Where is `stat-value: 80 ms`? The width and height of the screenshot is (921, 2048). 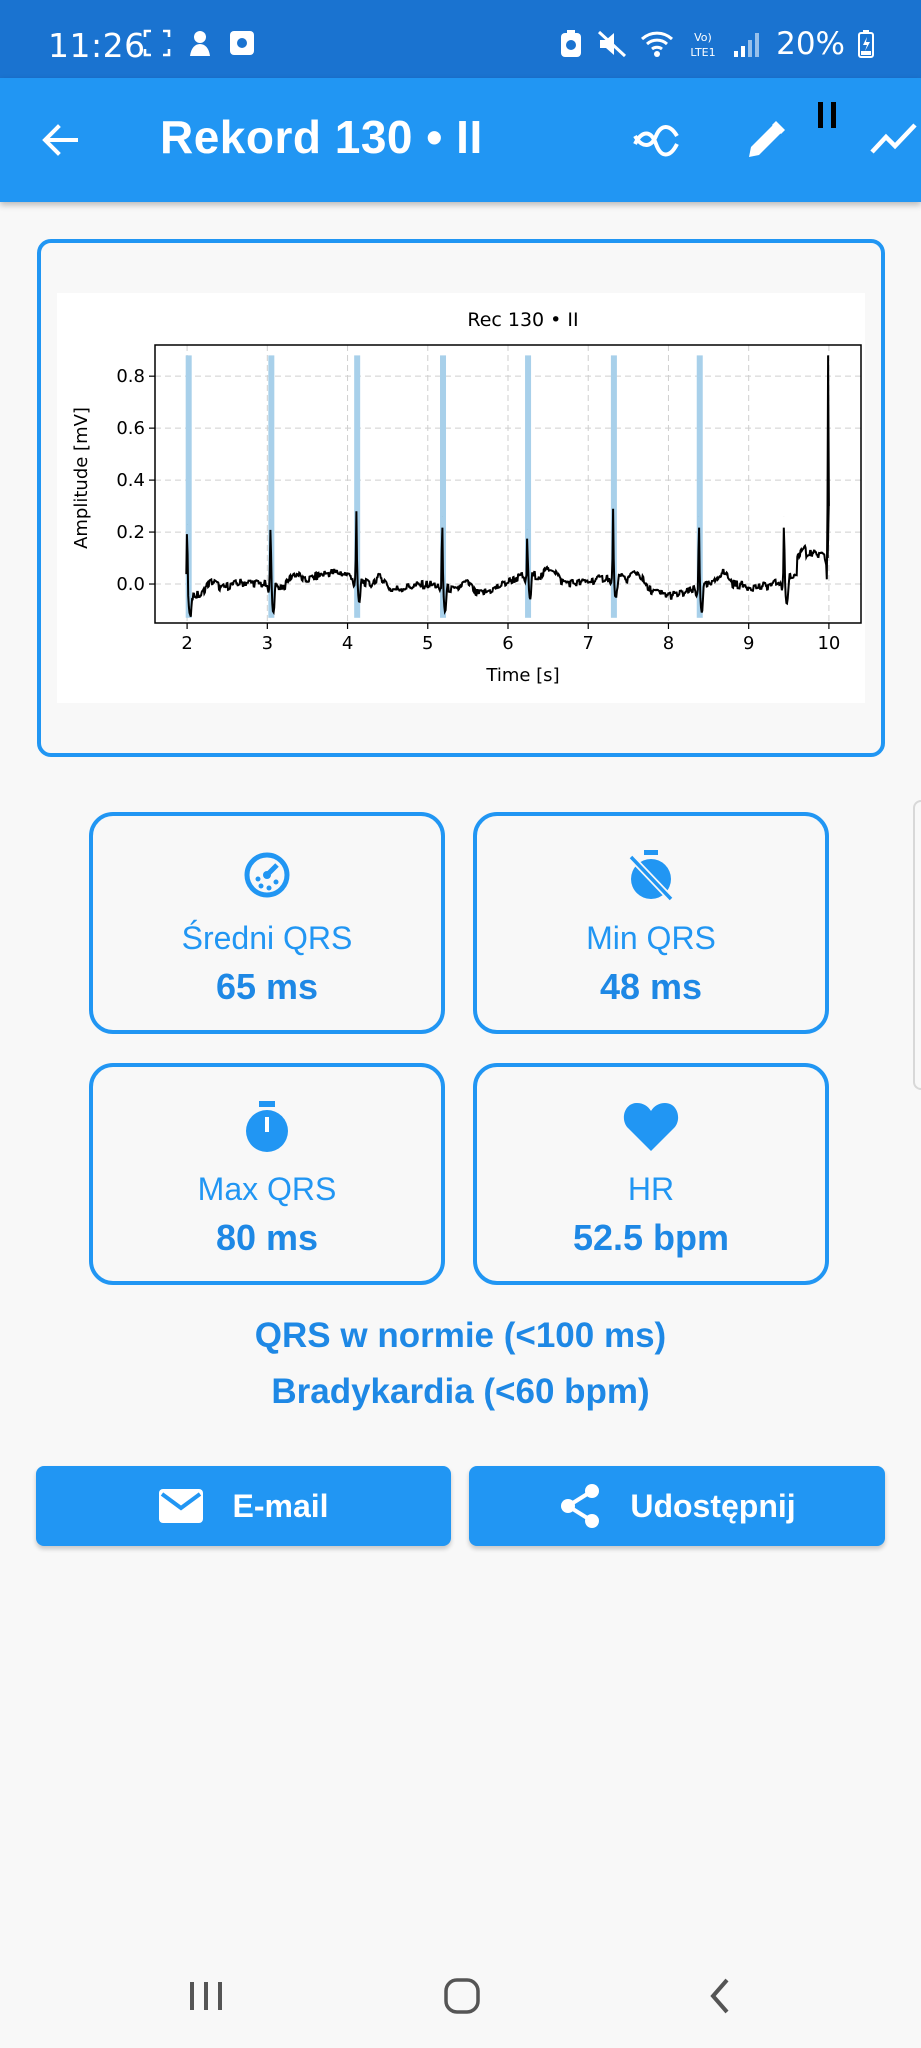
stat-value: 80 ms is located at coordinates (267, 1237).